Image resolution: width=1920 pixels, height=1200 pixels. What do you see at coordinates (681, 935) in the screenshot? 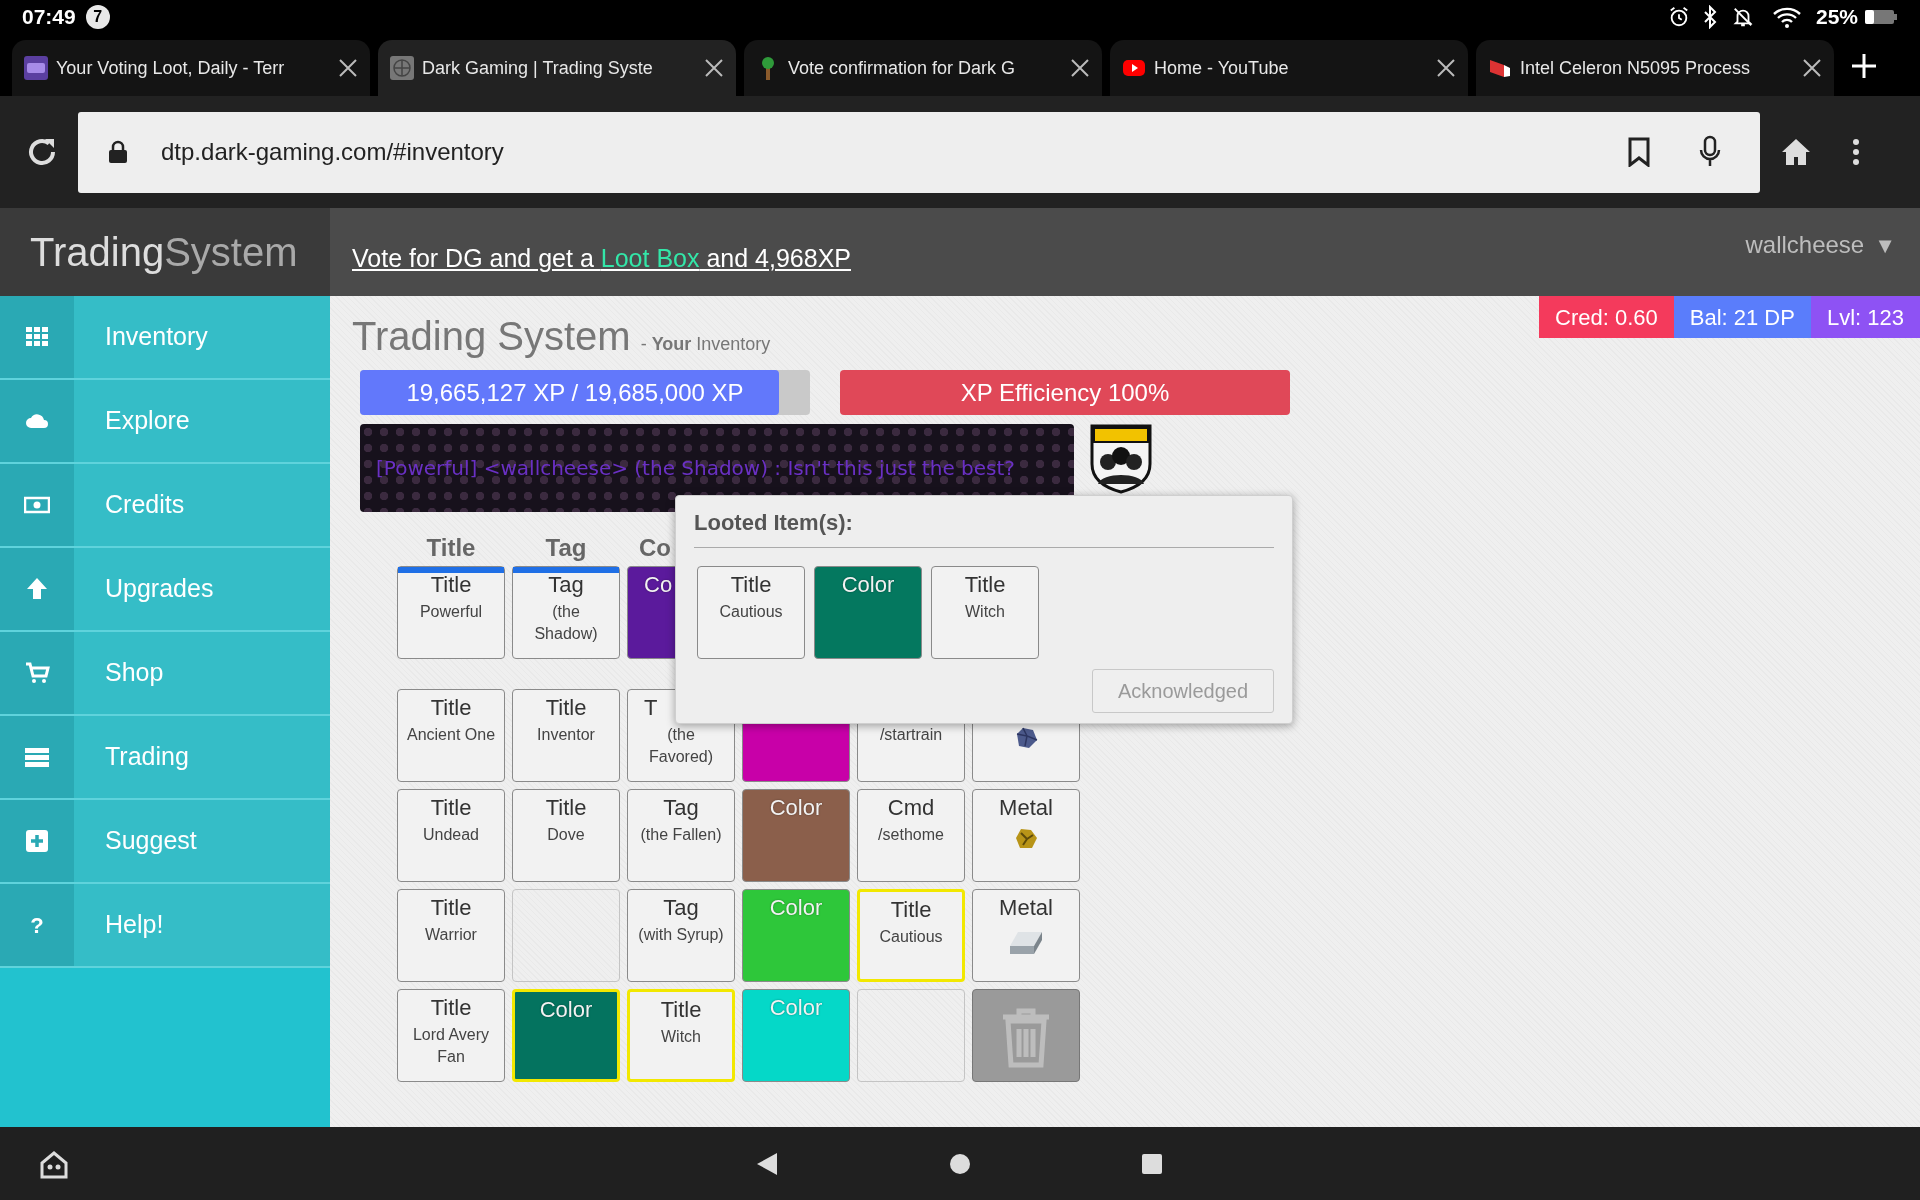
I see `inventory-slot: Tag (with Syrup)` at bounding box center [681, 935].